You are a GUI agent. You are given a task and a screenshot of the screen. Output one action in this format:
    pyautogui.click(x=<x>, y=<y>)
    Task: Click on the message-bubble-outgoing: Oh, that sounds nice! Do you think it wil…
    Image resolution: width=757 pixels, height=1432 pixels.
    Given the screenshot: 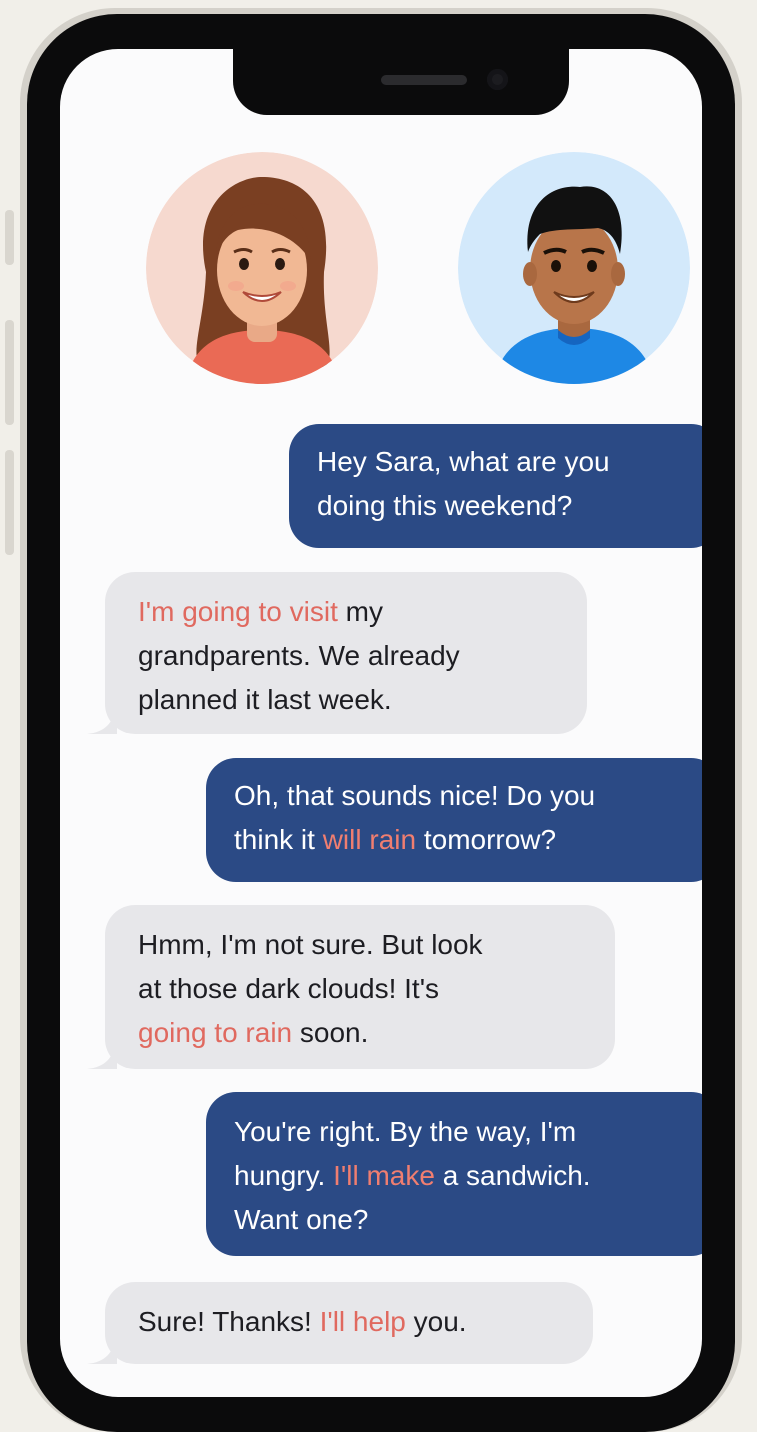 What is the action you would take?
    pyautogui.click(x=454, y=820)
    